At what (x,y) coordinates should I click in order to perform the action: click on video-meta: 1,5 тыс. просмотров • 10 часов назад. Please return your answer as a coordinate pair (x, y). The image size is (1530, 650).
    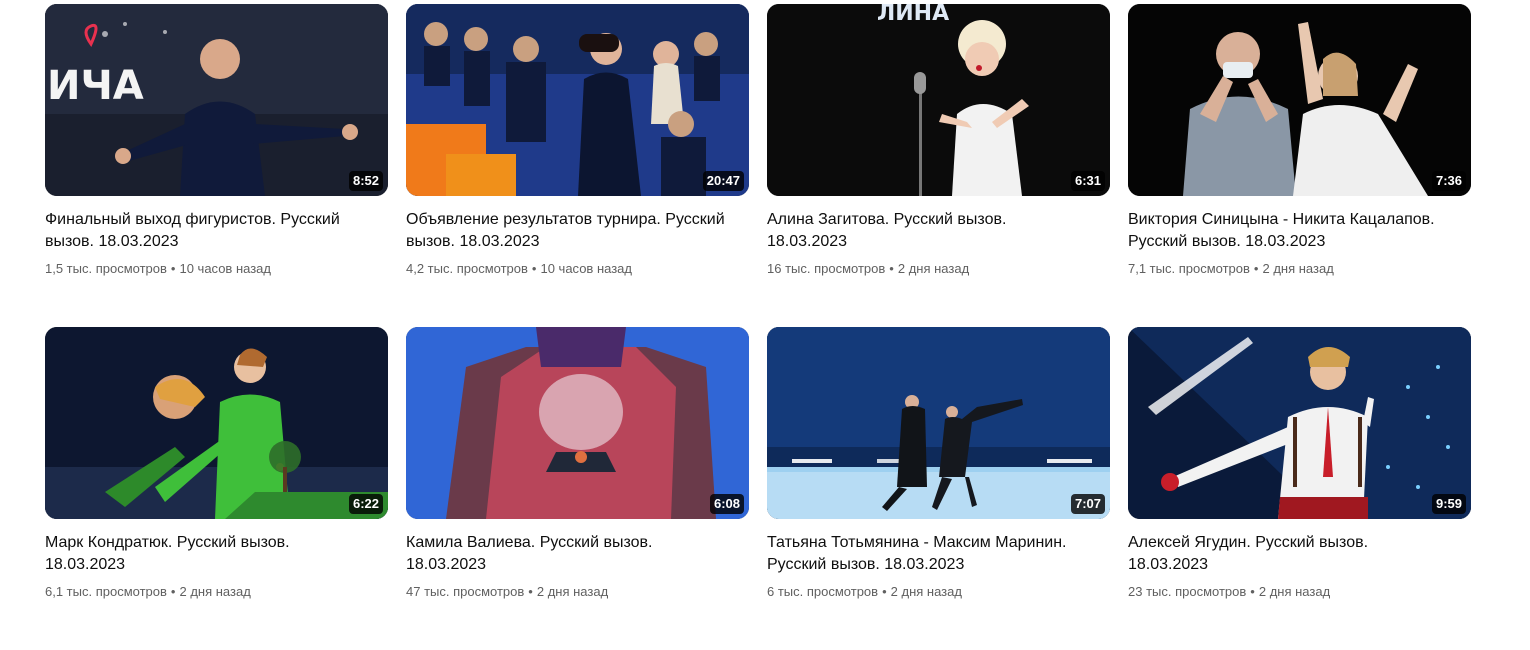
    Looking at the image, I should click on (216, 269).